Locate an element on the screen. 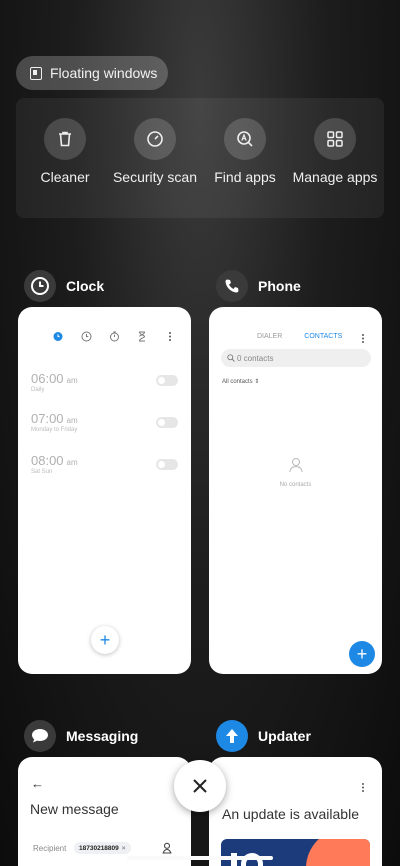 The width and height of the screenshot is (400, 866). messaging-app-card: ← New message Recipient 18730218809 × is located at coordinates (104, 811).